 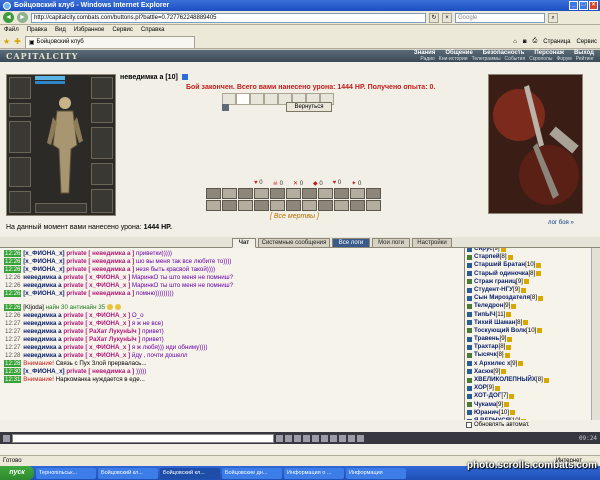 What do you see at coordinates (102, 201) in the screenshot?
I see `boots-slot` at bounding box center [102, 201].